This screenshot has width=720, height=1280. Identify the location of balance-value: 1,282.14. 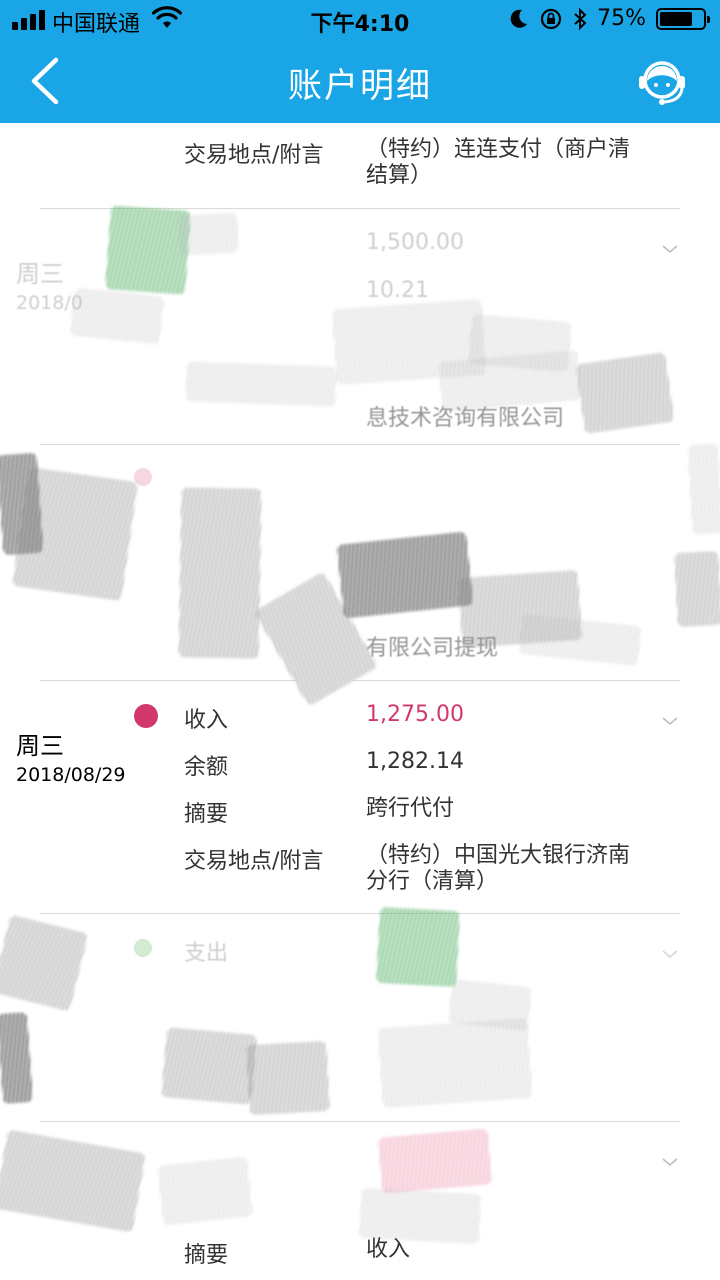
(415, 761).